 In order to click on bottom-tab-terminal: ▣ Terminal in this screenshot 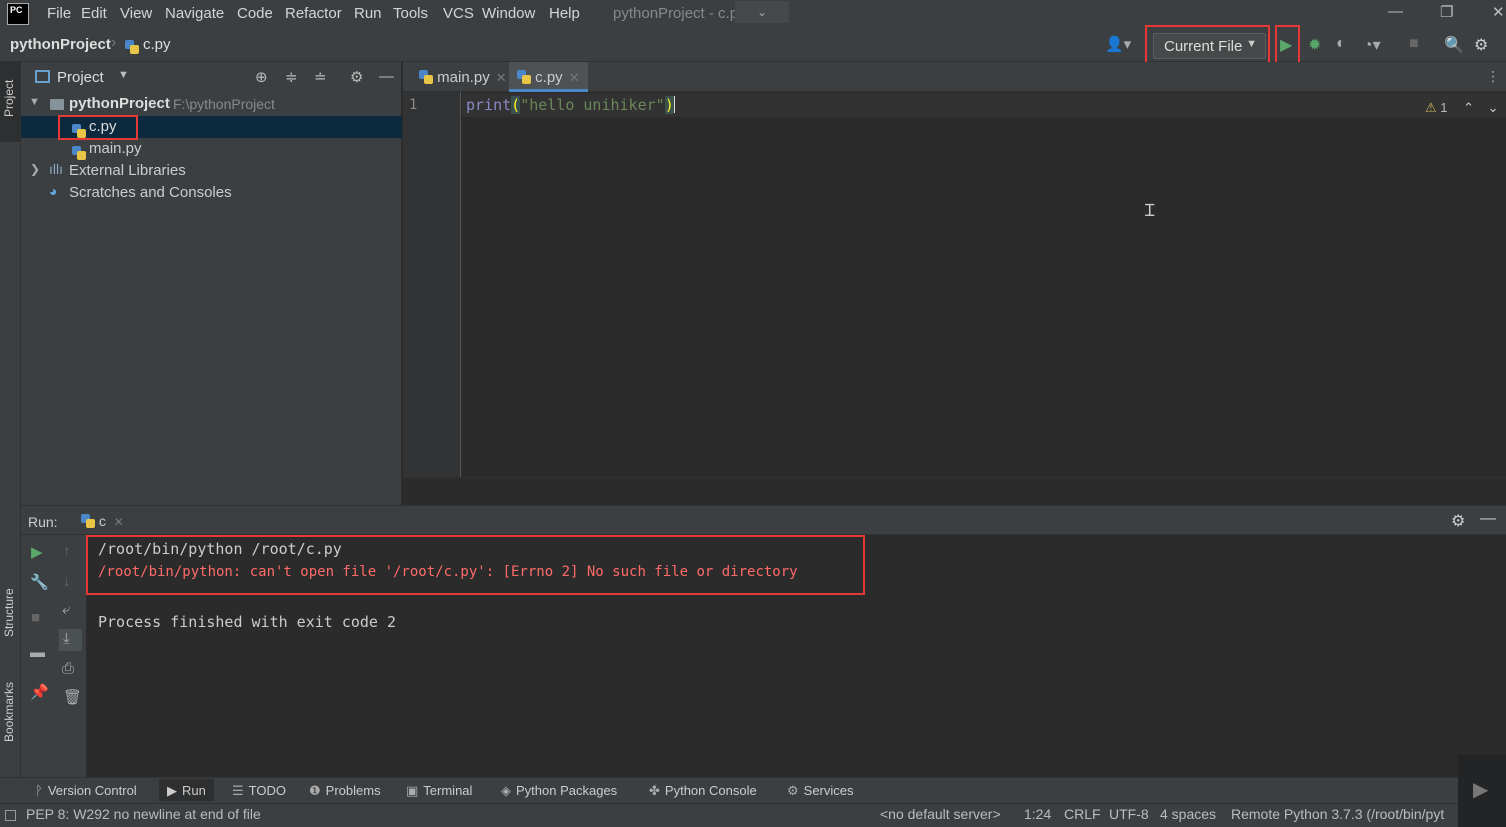, I will do `click(439, 791)`.